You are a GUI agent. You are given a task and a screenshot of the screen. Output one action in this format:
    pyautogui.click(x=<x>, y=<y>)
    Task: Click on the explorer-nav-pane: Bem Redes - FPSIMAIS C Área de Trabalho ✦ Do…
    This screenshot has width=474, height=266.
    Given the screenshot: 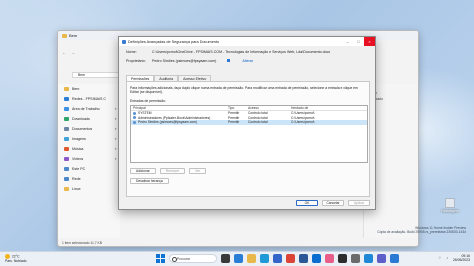 What is the action you would take?
    pyautogui.click(x=89, y=161)
    